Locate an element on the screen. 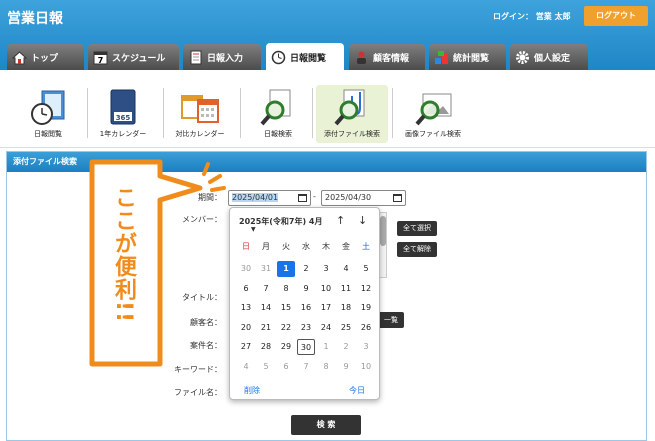 The image size is (655, 441). weekday-header: 水 is located at coordinates (306, 246).